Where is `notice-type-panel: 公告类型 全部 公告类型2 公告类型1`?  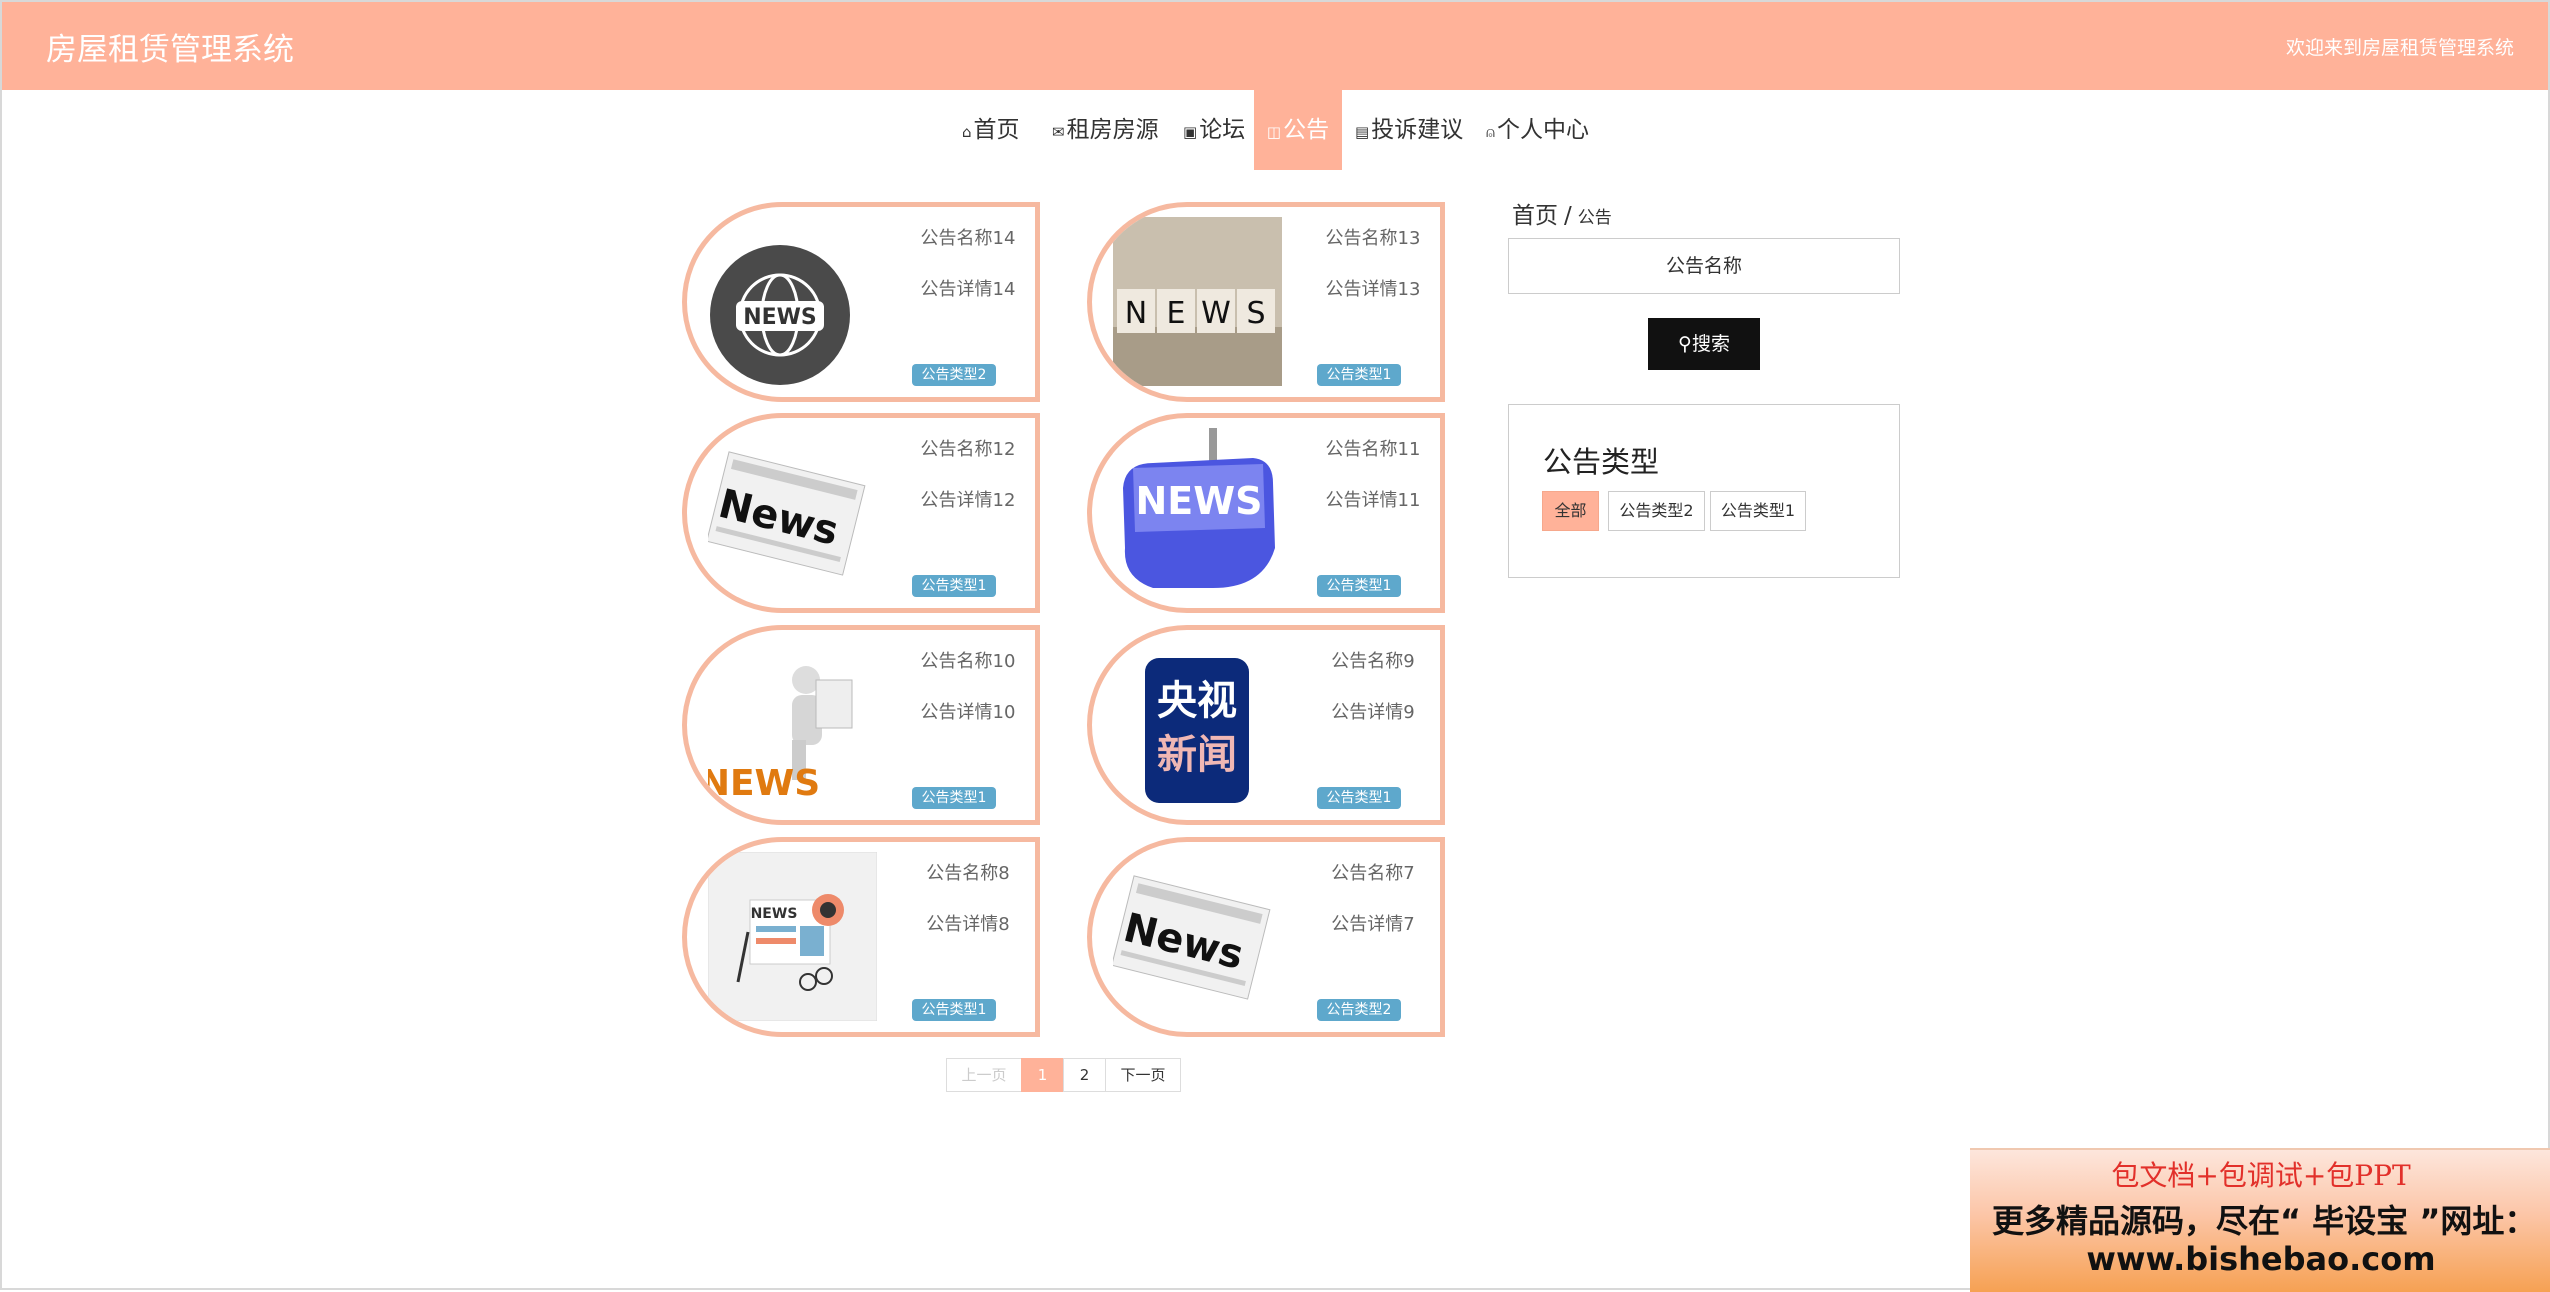 notice-type-panel: 公告类型 全部 公告类型2 公告类型1 is located at coordinates (1704, 491).